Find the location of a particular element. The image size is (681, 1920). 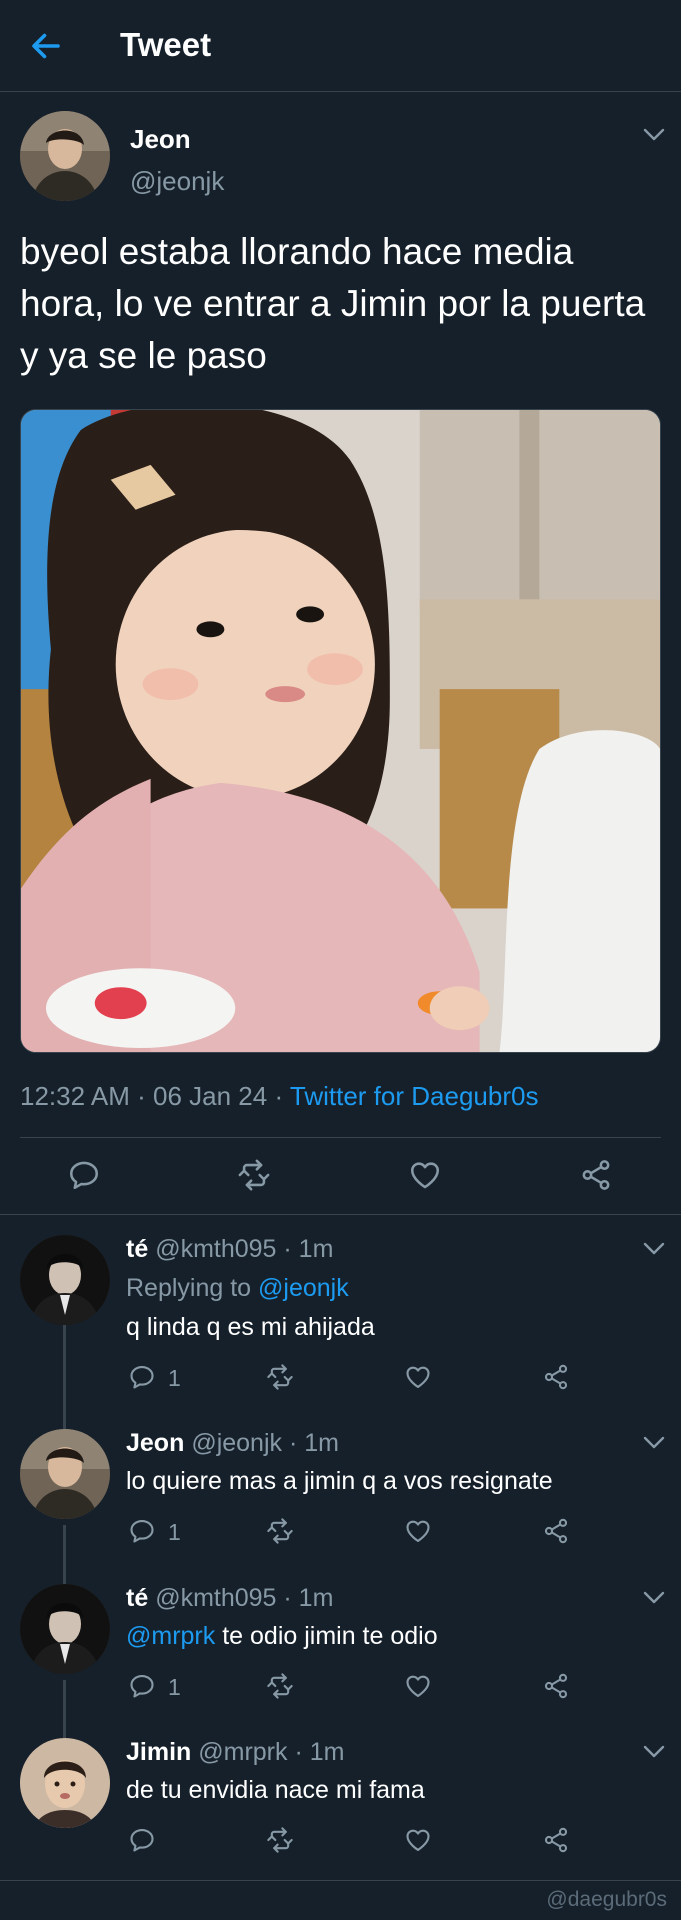

reply-header: Jimin @mrprk · 1m is located at coordinates (235, 1752).